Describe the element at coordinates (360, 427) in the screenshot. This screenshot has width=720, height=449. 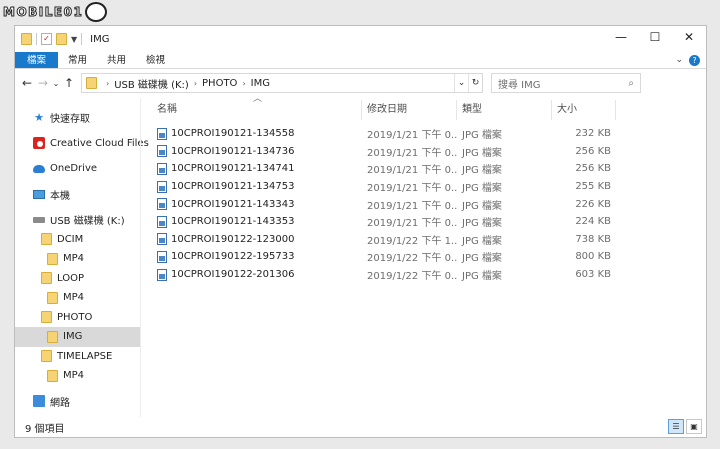
I see `status-bar: 9 個項目 ☰ ▣` at that location.